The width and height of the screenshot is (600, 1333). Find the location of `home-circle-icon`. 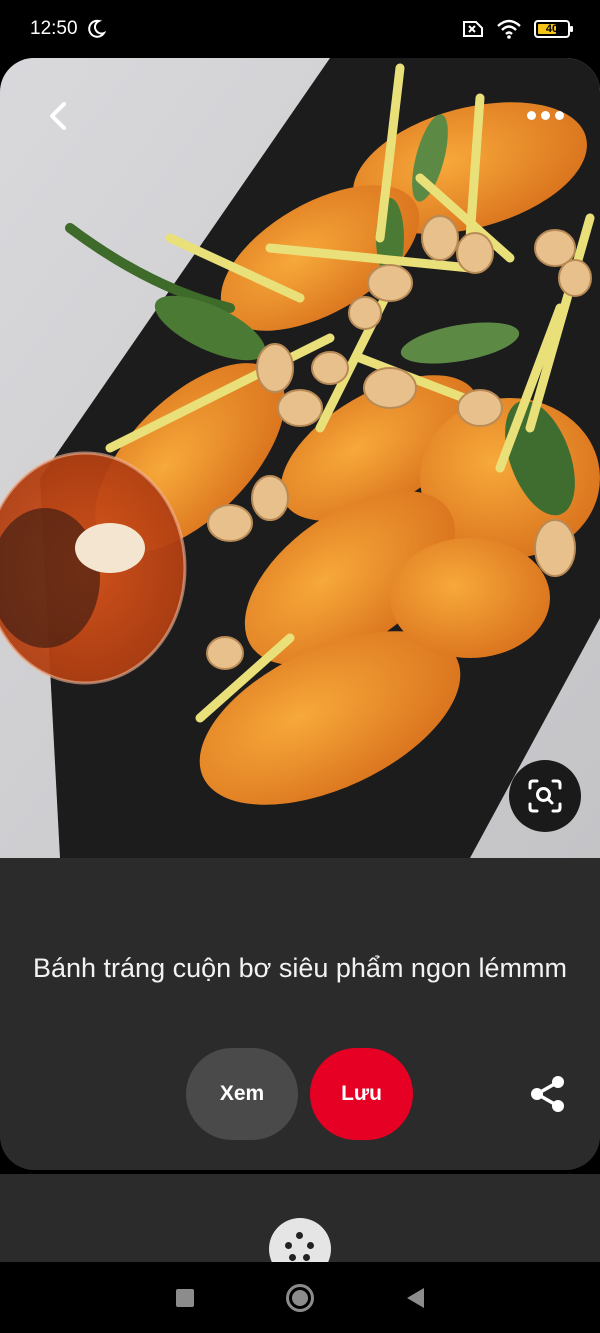

home-circle-icon is located at coordinates (300, 1297).